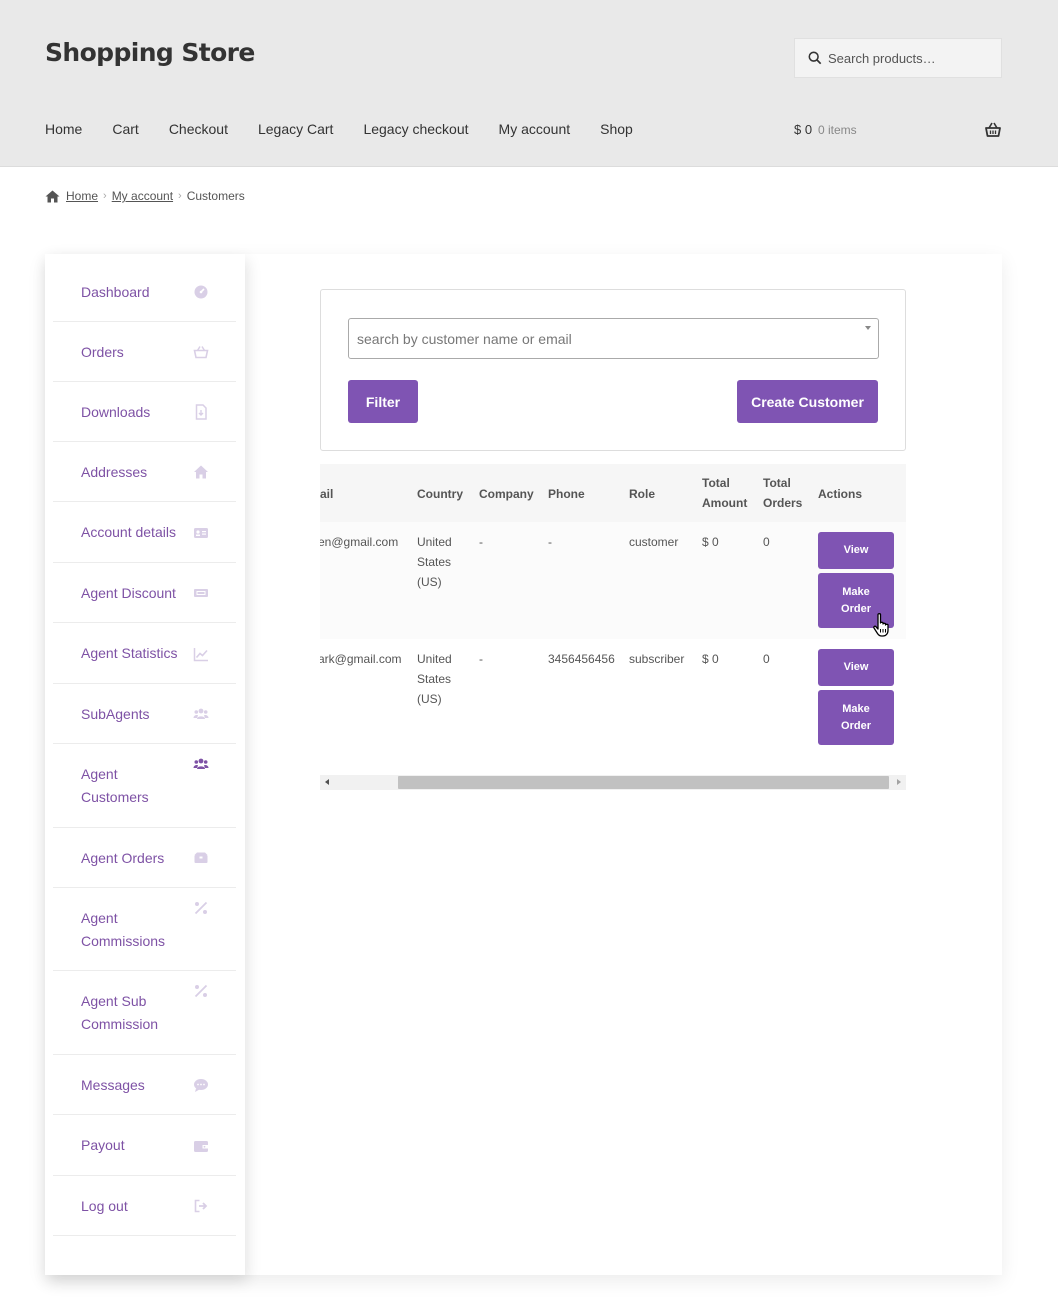 Image resolution: width=1058 pixels, height=1308 pixels. Describe the element at coordinates (201, 654) in the screenshot. I see `line-chart-icon` at that location.